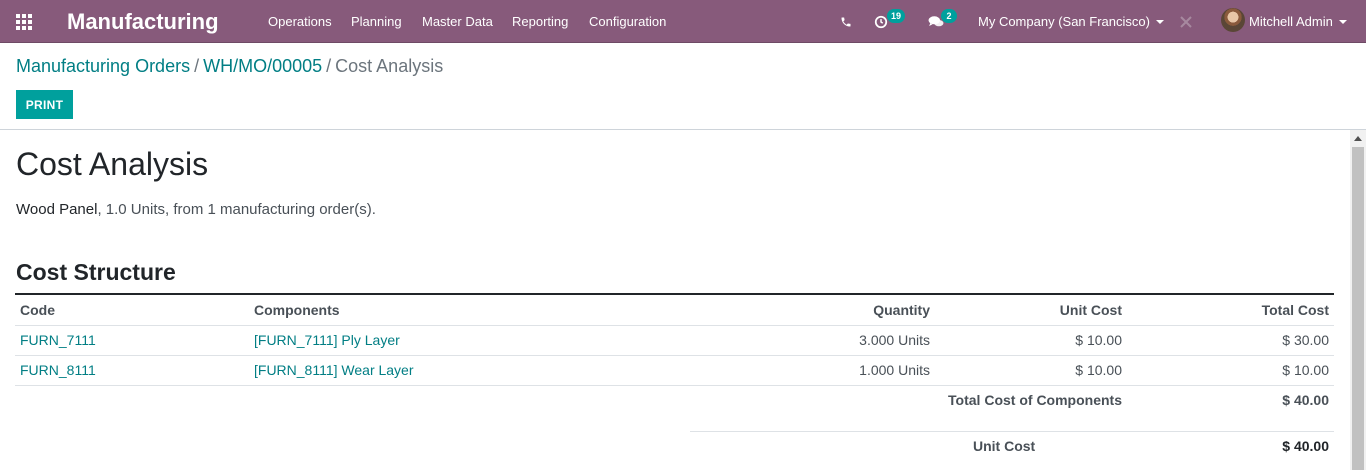  I want to click on phone-icon, so click(847, 21).